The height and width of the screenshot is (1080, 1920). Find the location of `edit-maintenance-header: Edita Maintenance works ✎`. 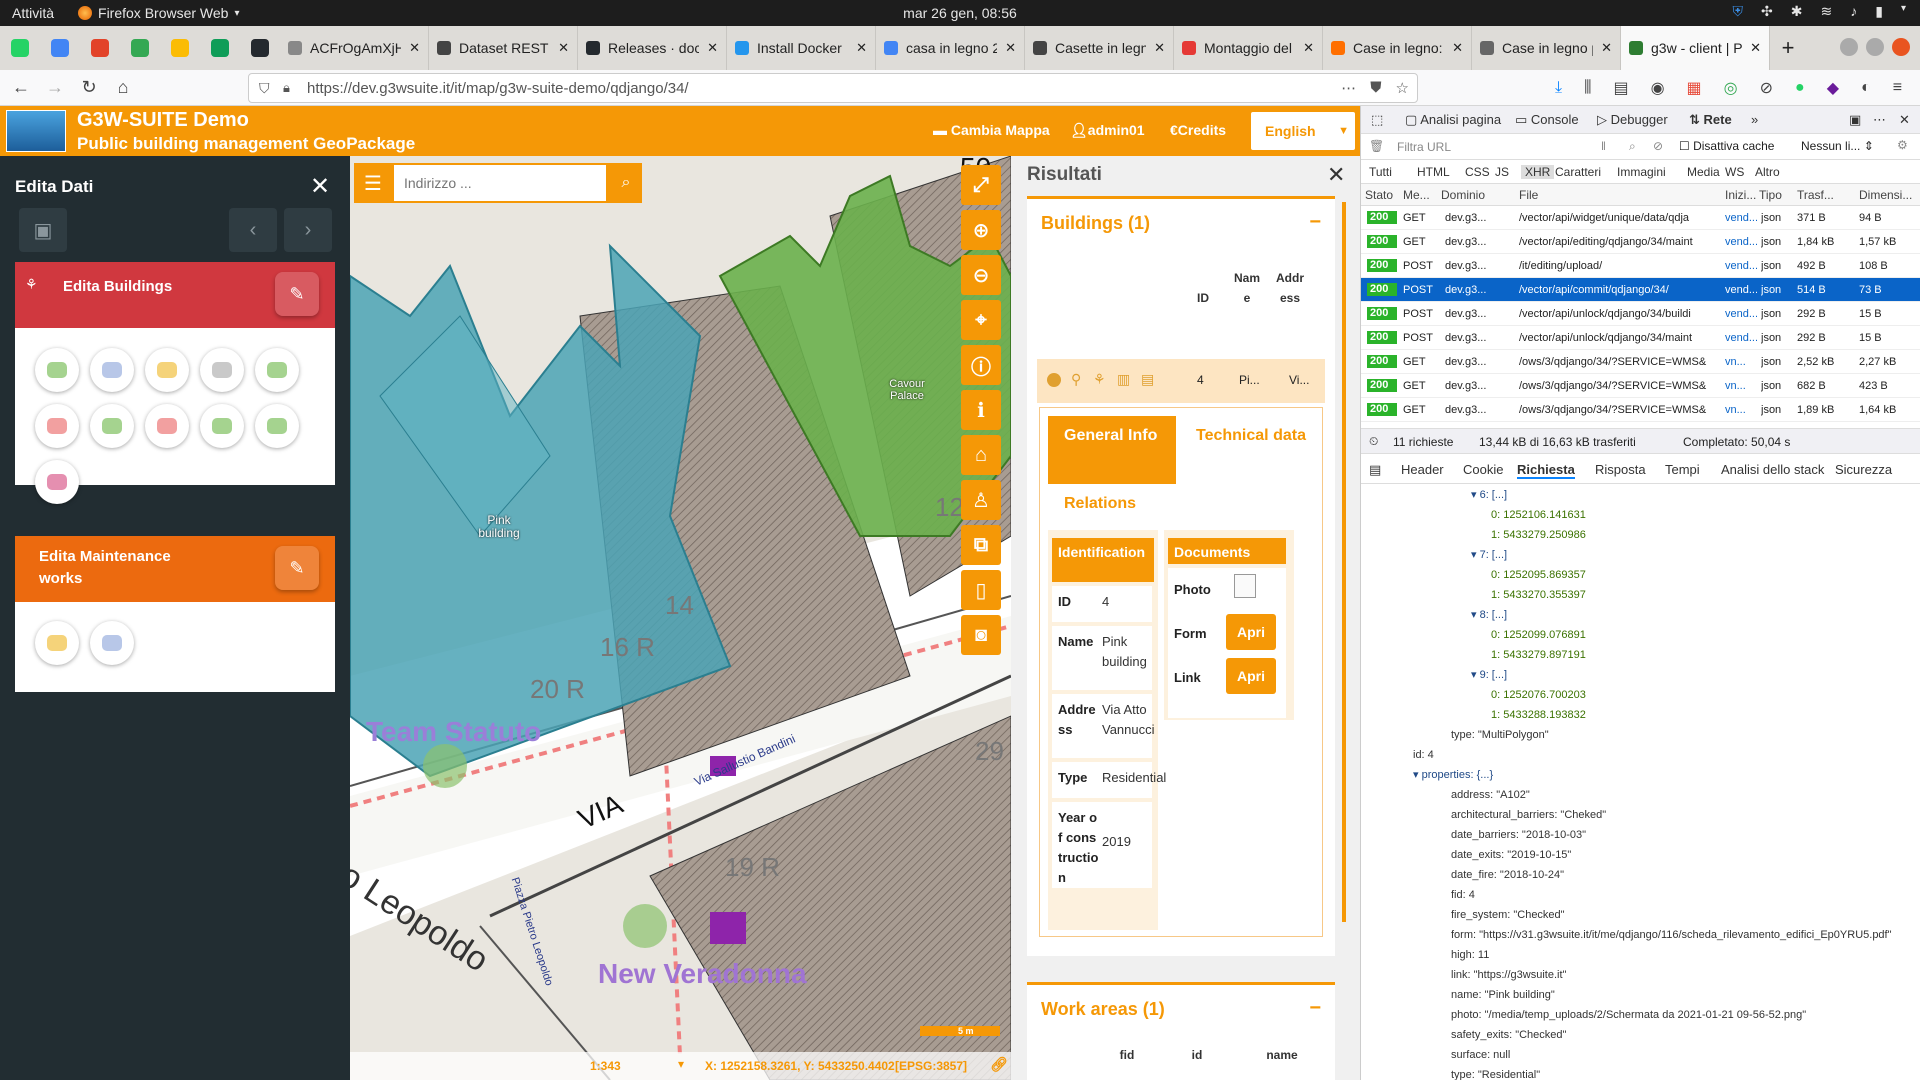

edit-maintenance-header: Edita Maintenance works ✎ is located at coordinates (175, 569).